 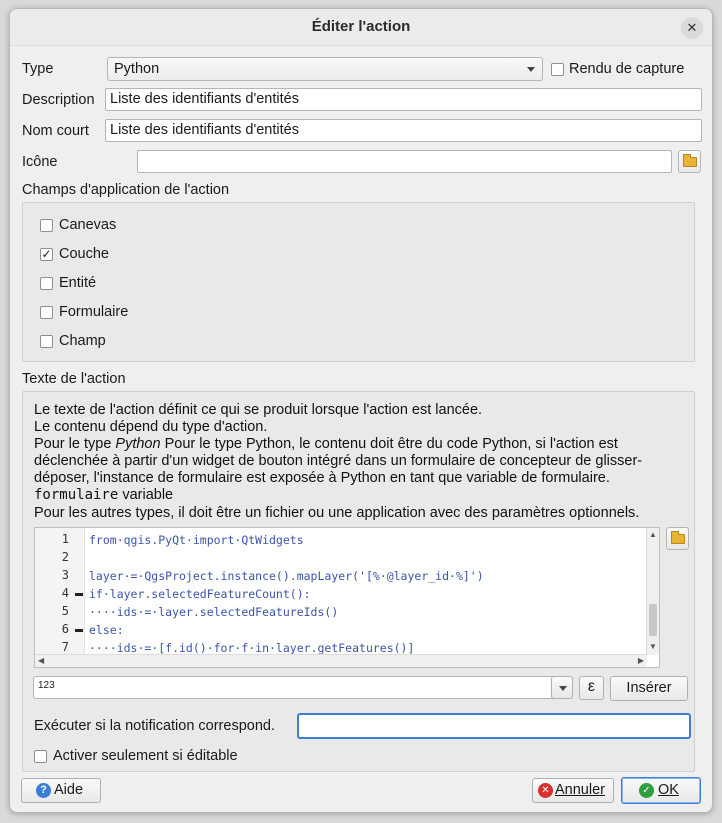 What do you see at coordinates (65, 575) in the screenshot?
I see `line-number: 3` at bounding box center [65, 575].